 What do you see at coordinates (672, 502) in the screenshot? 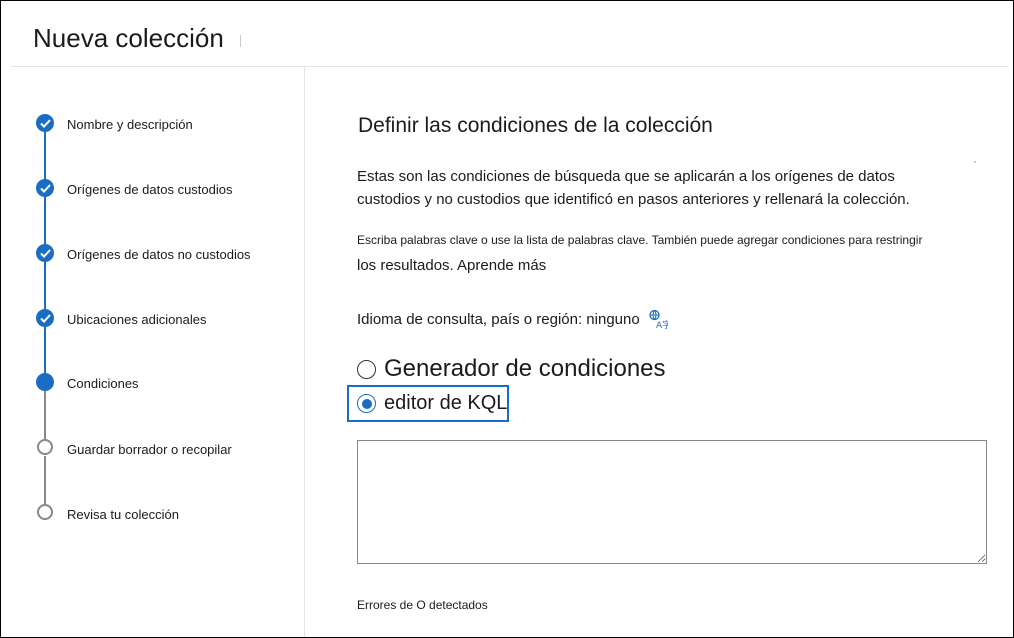
I see `kql-query-input` at bounding box center [672, 502].